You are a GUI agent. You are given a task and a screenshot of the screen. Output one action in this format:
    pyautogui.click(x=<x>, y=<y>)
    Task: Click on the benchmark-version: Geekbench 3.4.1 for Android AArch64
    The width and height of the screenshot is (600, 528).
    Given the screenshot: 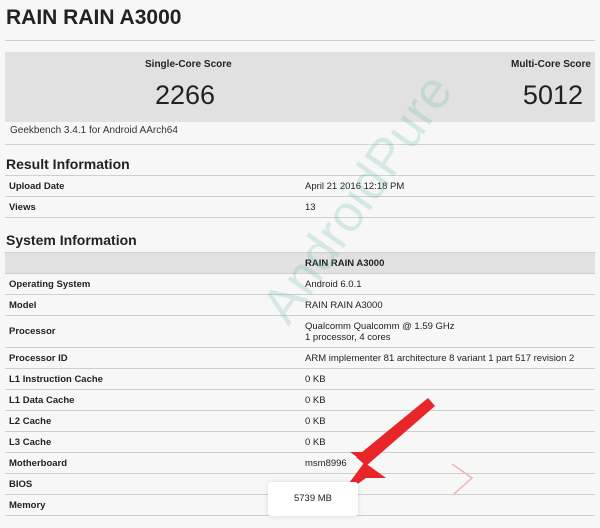 What is the action you would take?
    pyautogui.click(x=94, y=130)
    